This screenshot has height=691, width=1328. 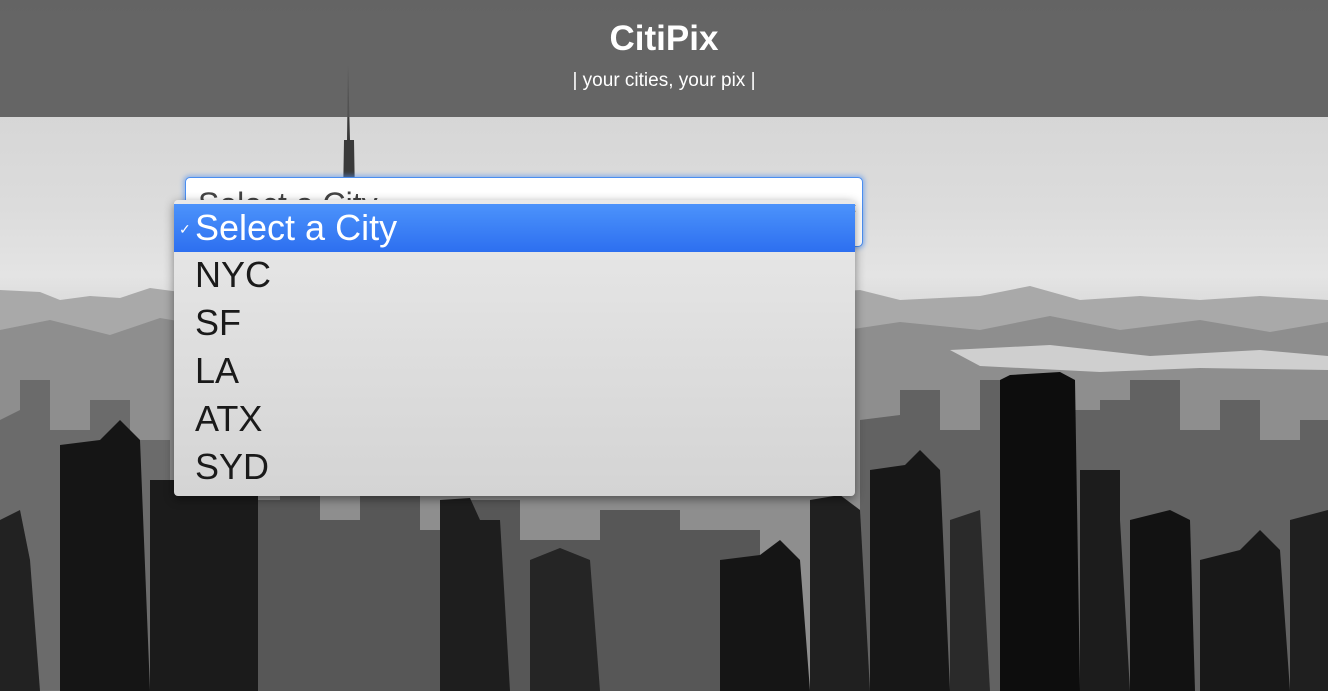 I want to click on city-option-label: ATX, so click(x=229, y=418).